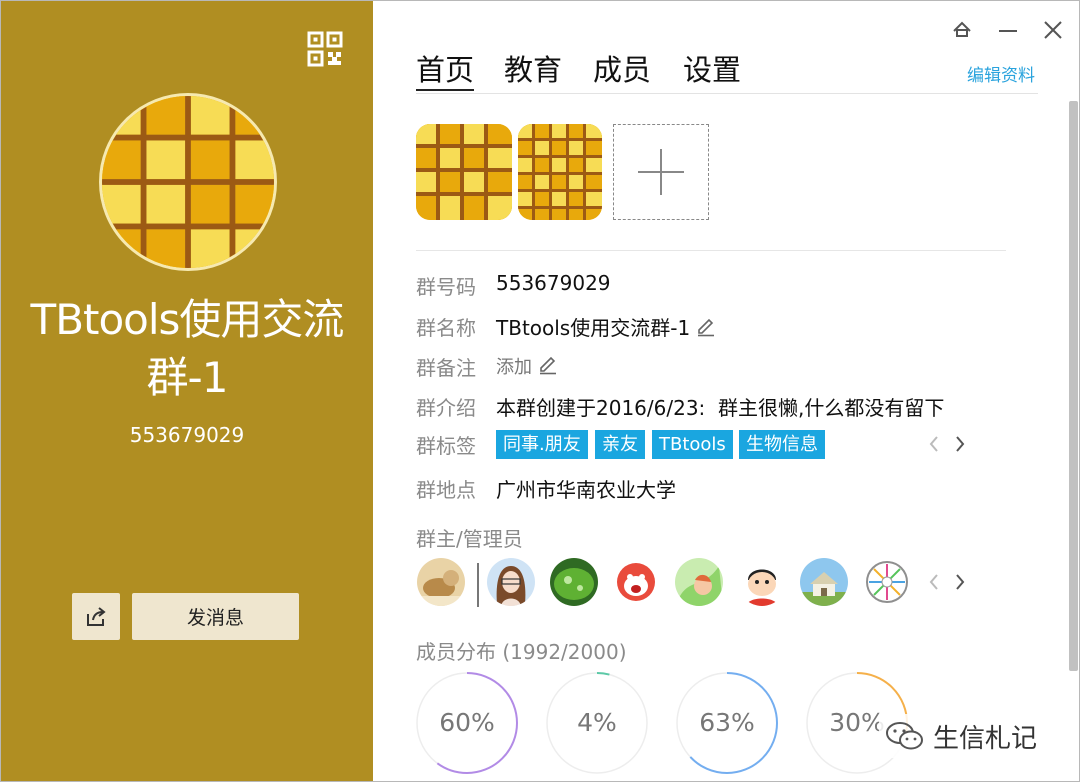 The image size is (1080, 782). I want to click on tag-item: TBtools, so click(692, 444).